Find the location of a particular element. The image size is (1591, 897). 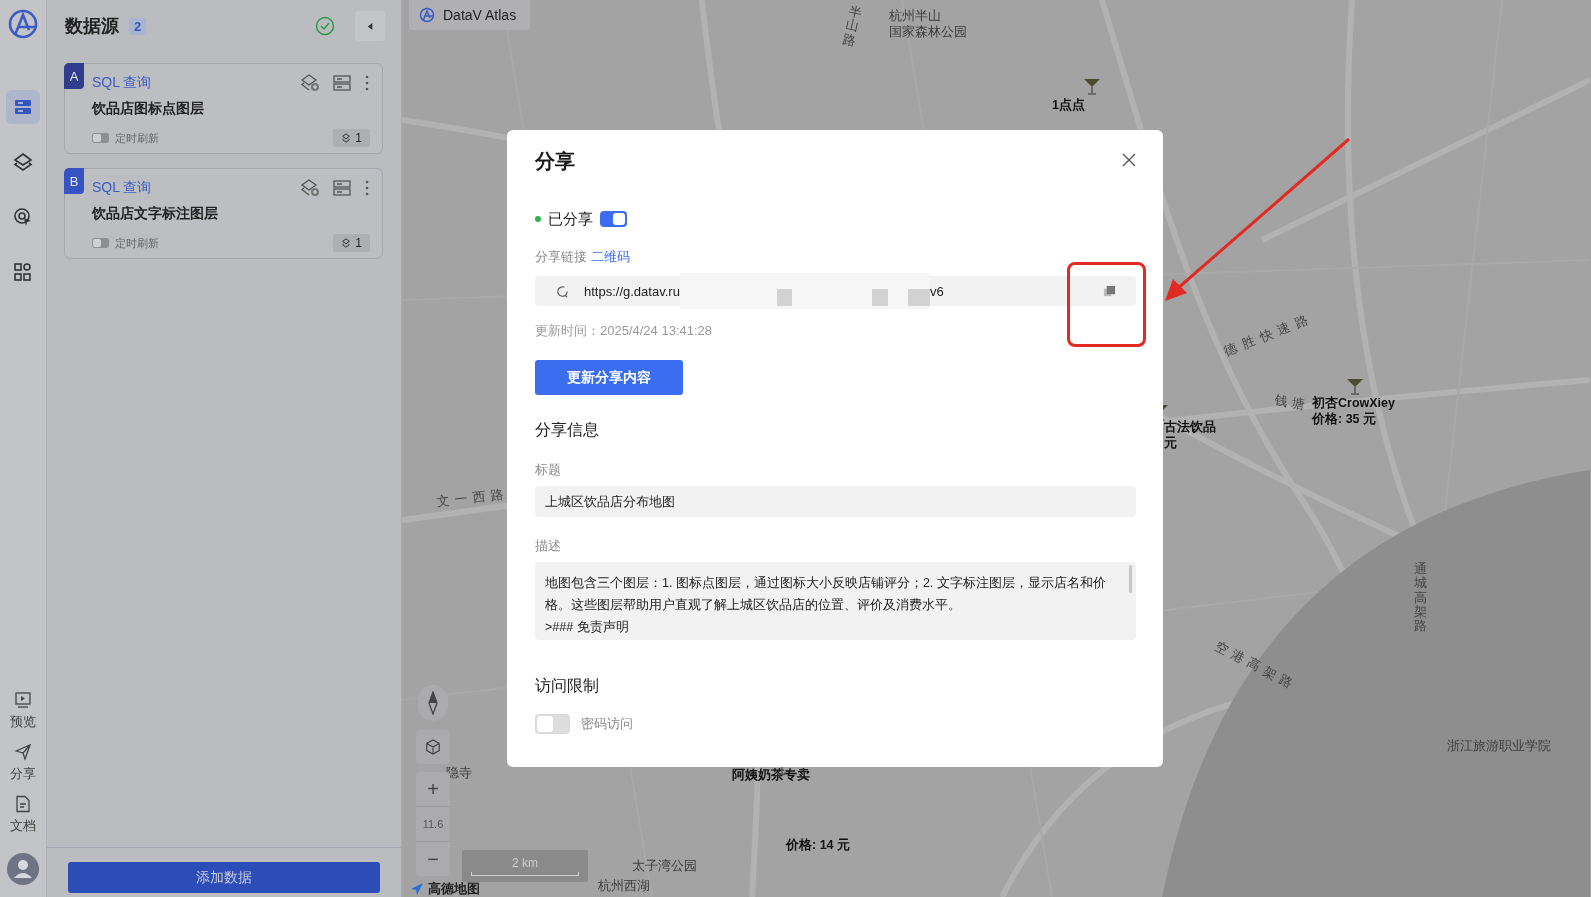

section-heading: 访问限制 is located at coordinates (567, 686).